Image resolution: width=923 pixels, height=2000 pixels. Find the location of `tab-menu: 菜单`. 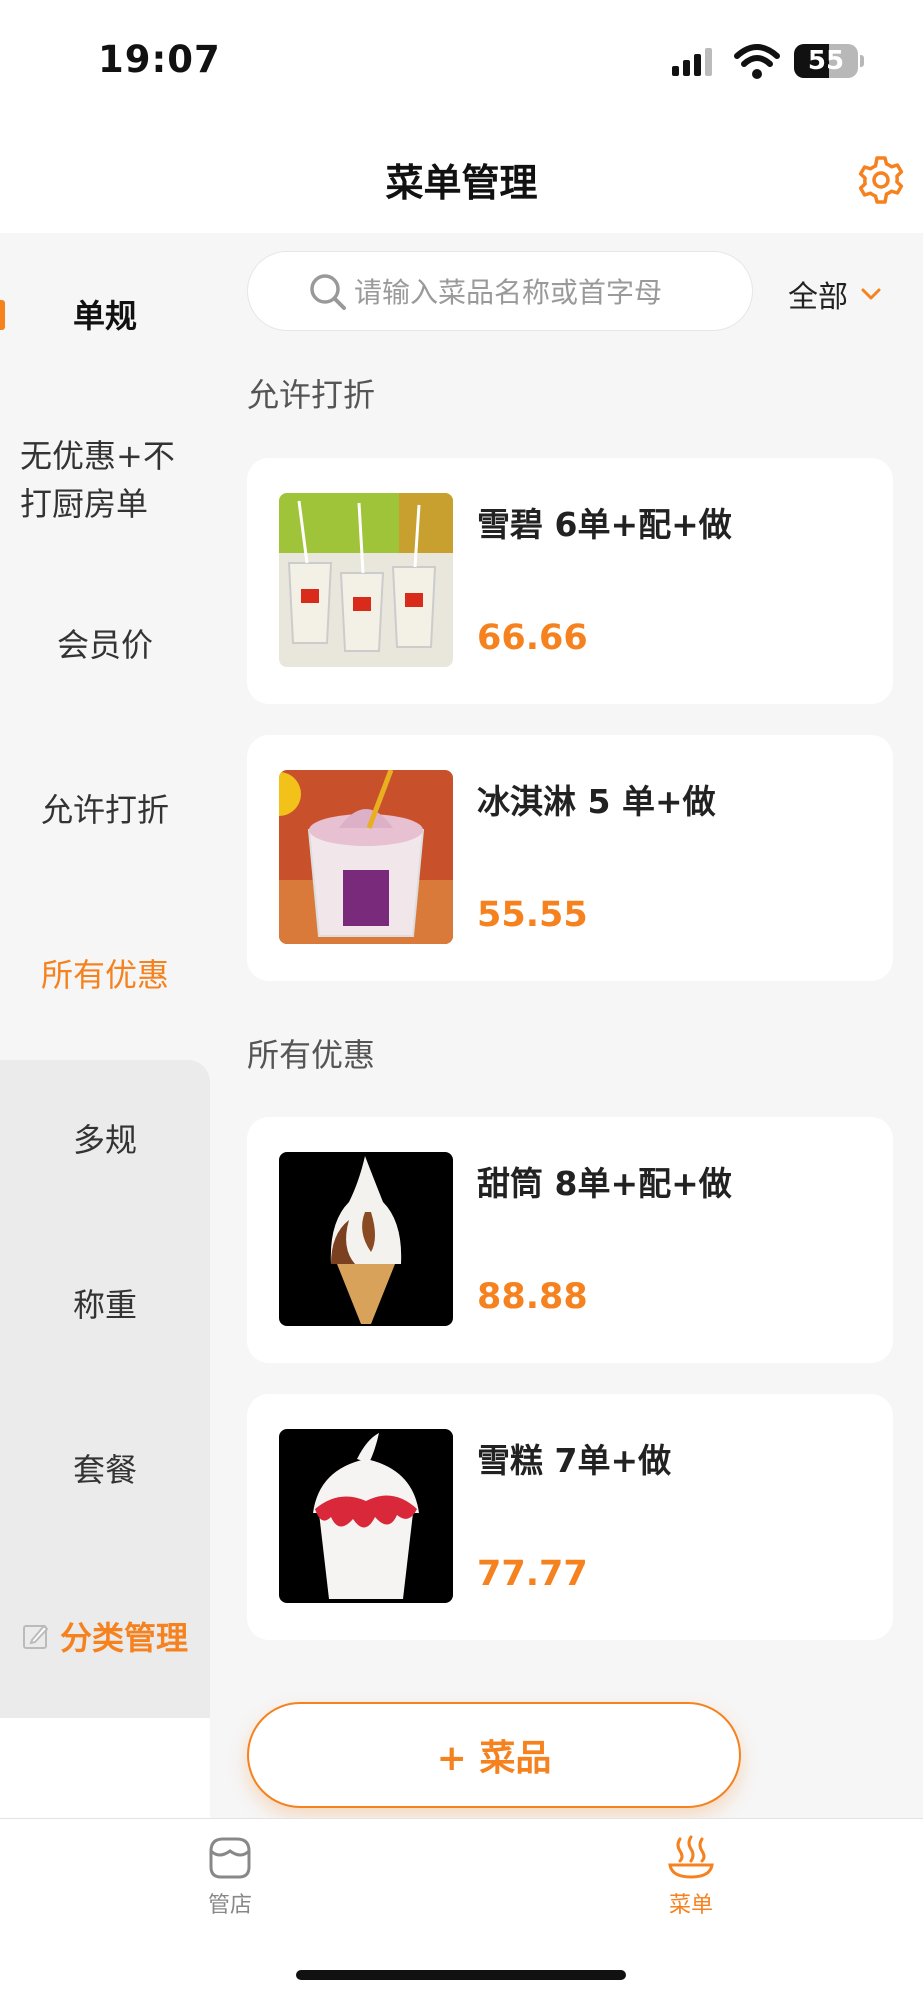

tab-menu: 菜单 is located at coordinates (691, 1876).